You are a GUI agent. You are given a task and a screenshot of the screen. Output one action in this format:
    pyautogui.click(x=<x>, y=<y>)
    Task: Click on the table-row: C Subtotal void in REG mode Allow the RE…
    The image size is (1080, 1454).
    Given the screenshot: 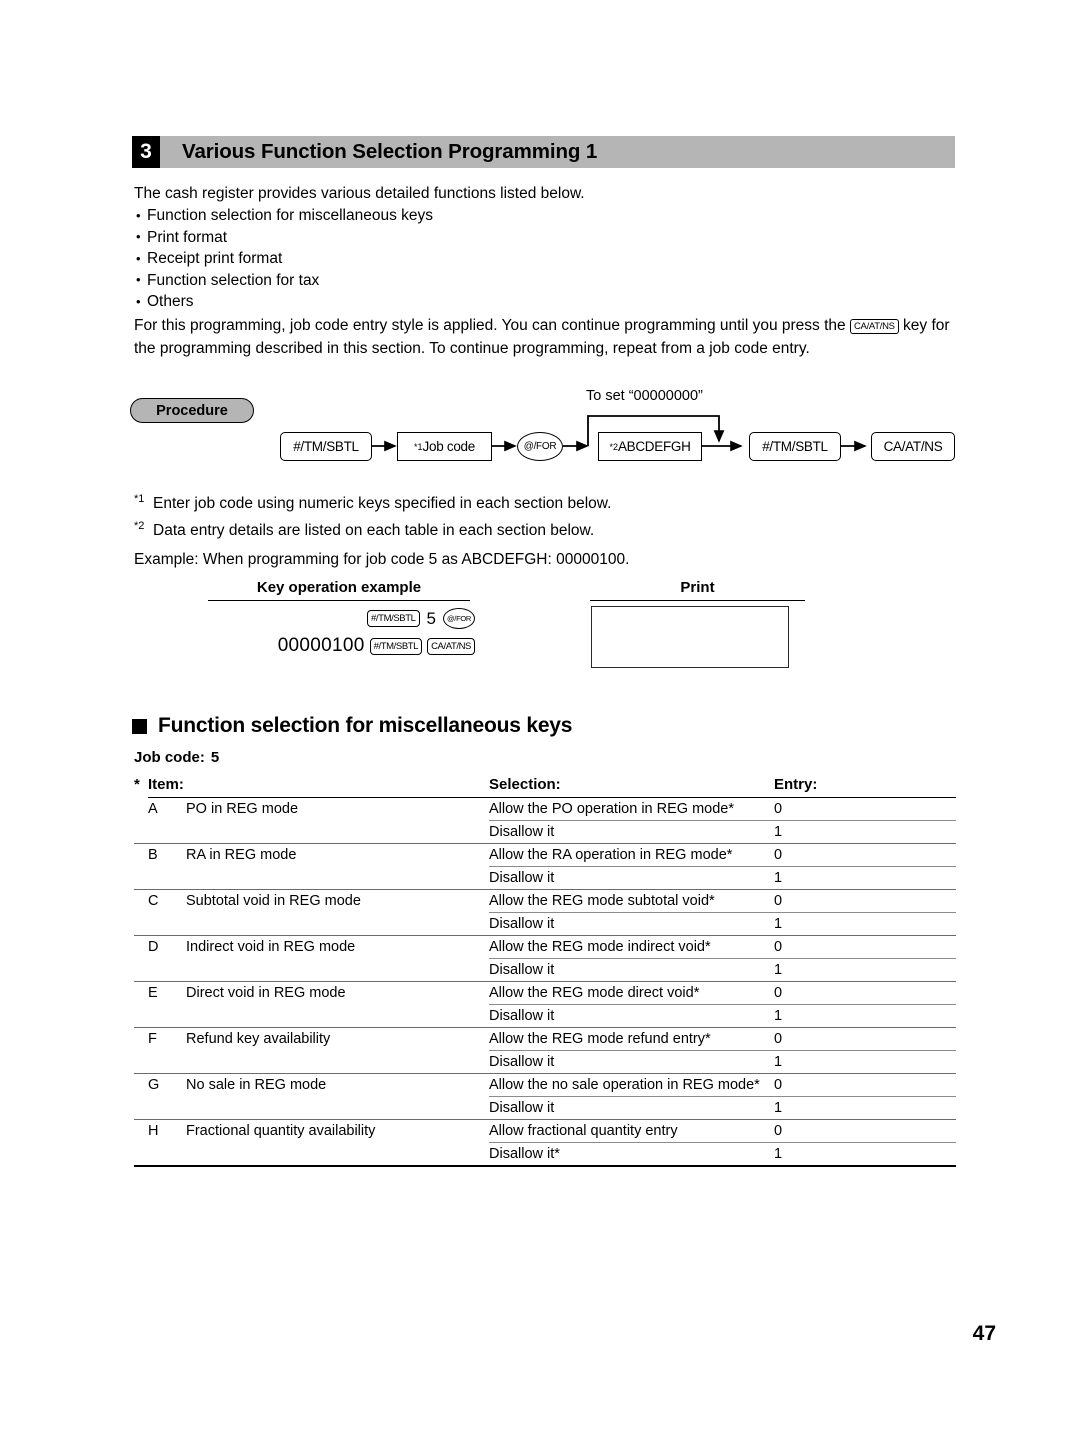 What is the action you would take?
    pyautogui.click(x=545, y=901)
    